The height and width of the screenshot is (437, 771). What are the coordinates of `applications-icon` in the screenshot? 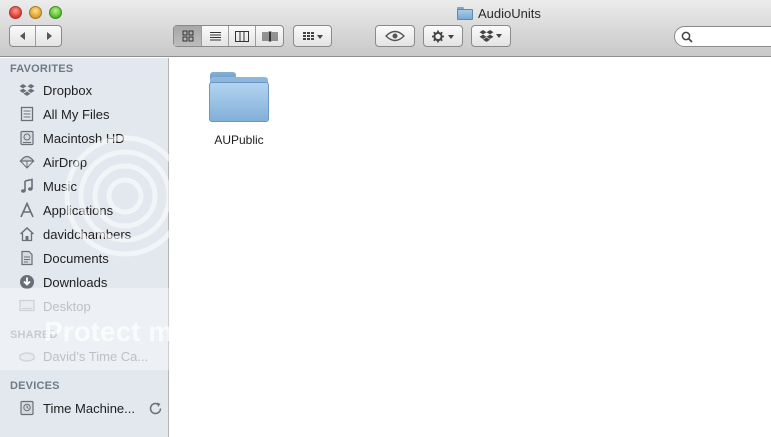 It's located at (27, 210).